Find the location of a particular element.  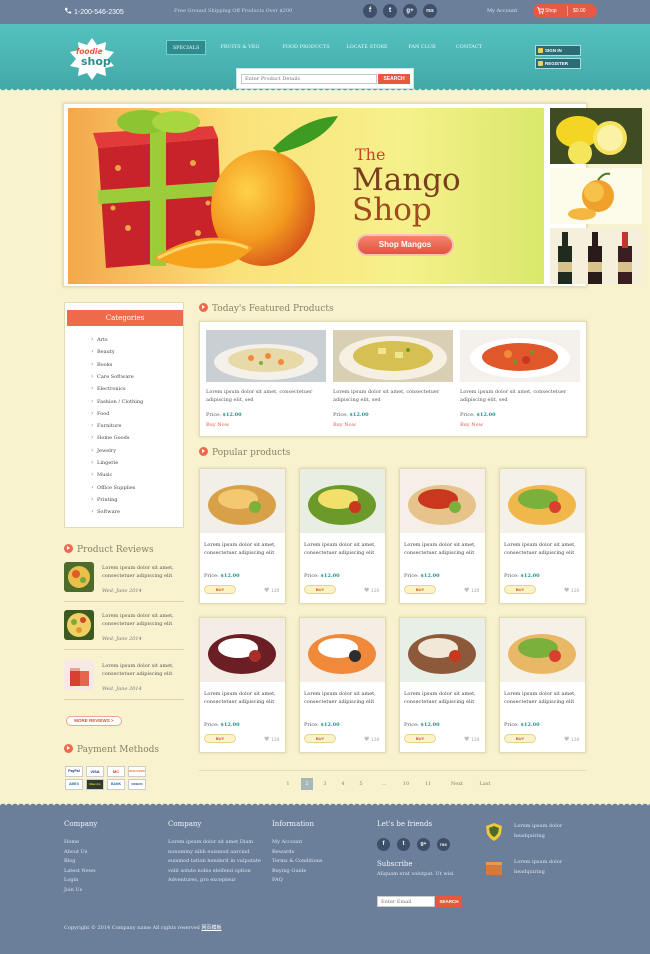

category-item: Jewelry is located at coordinates (103, 450).